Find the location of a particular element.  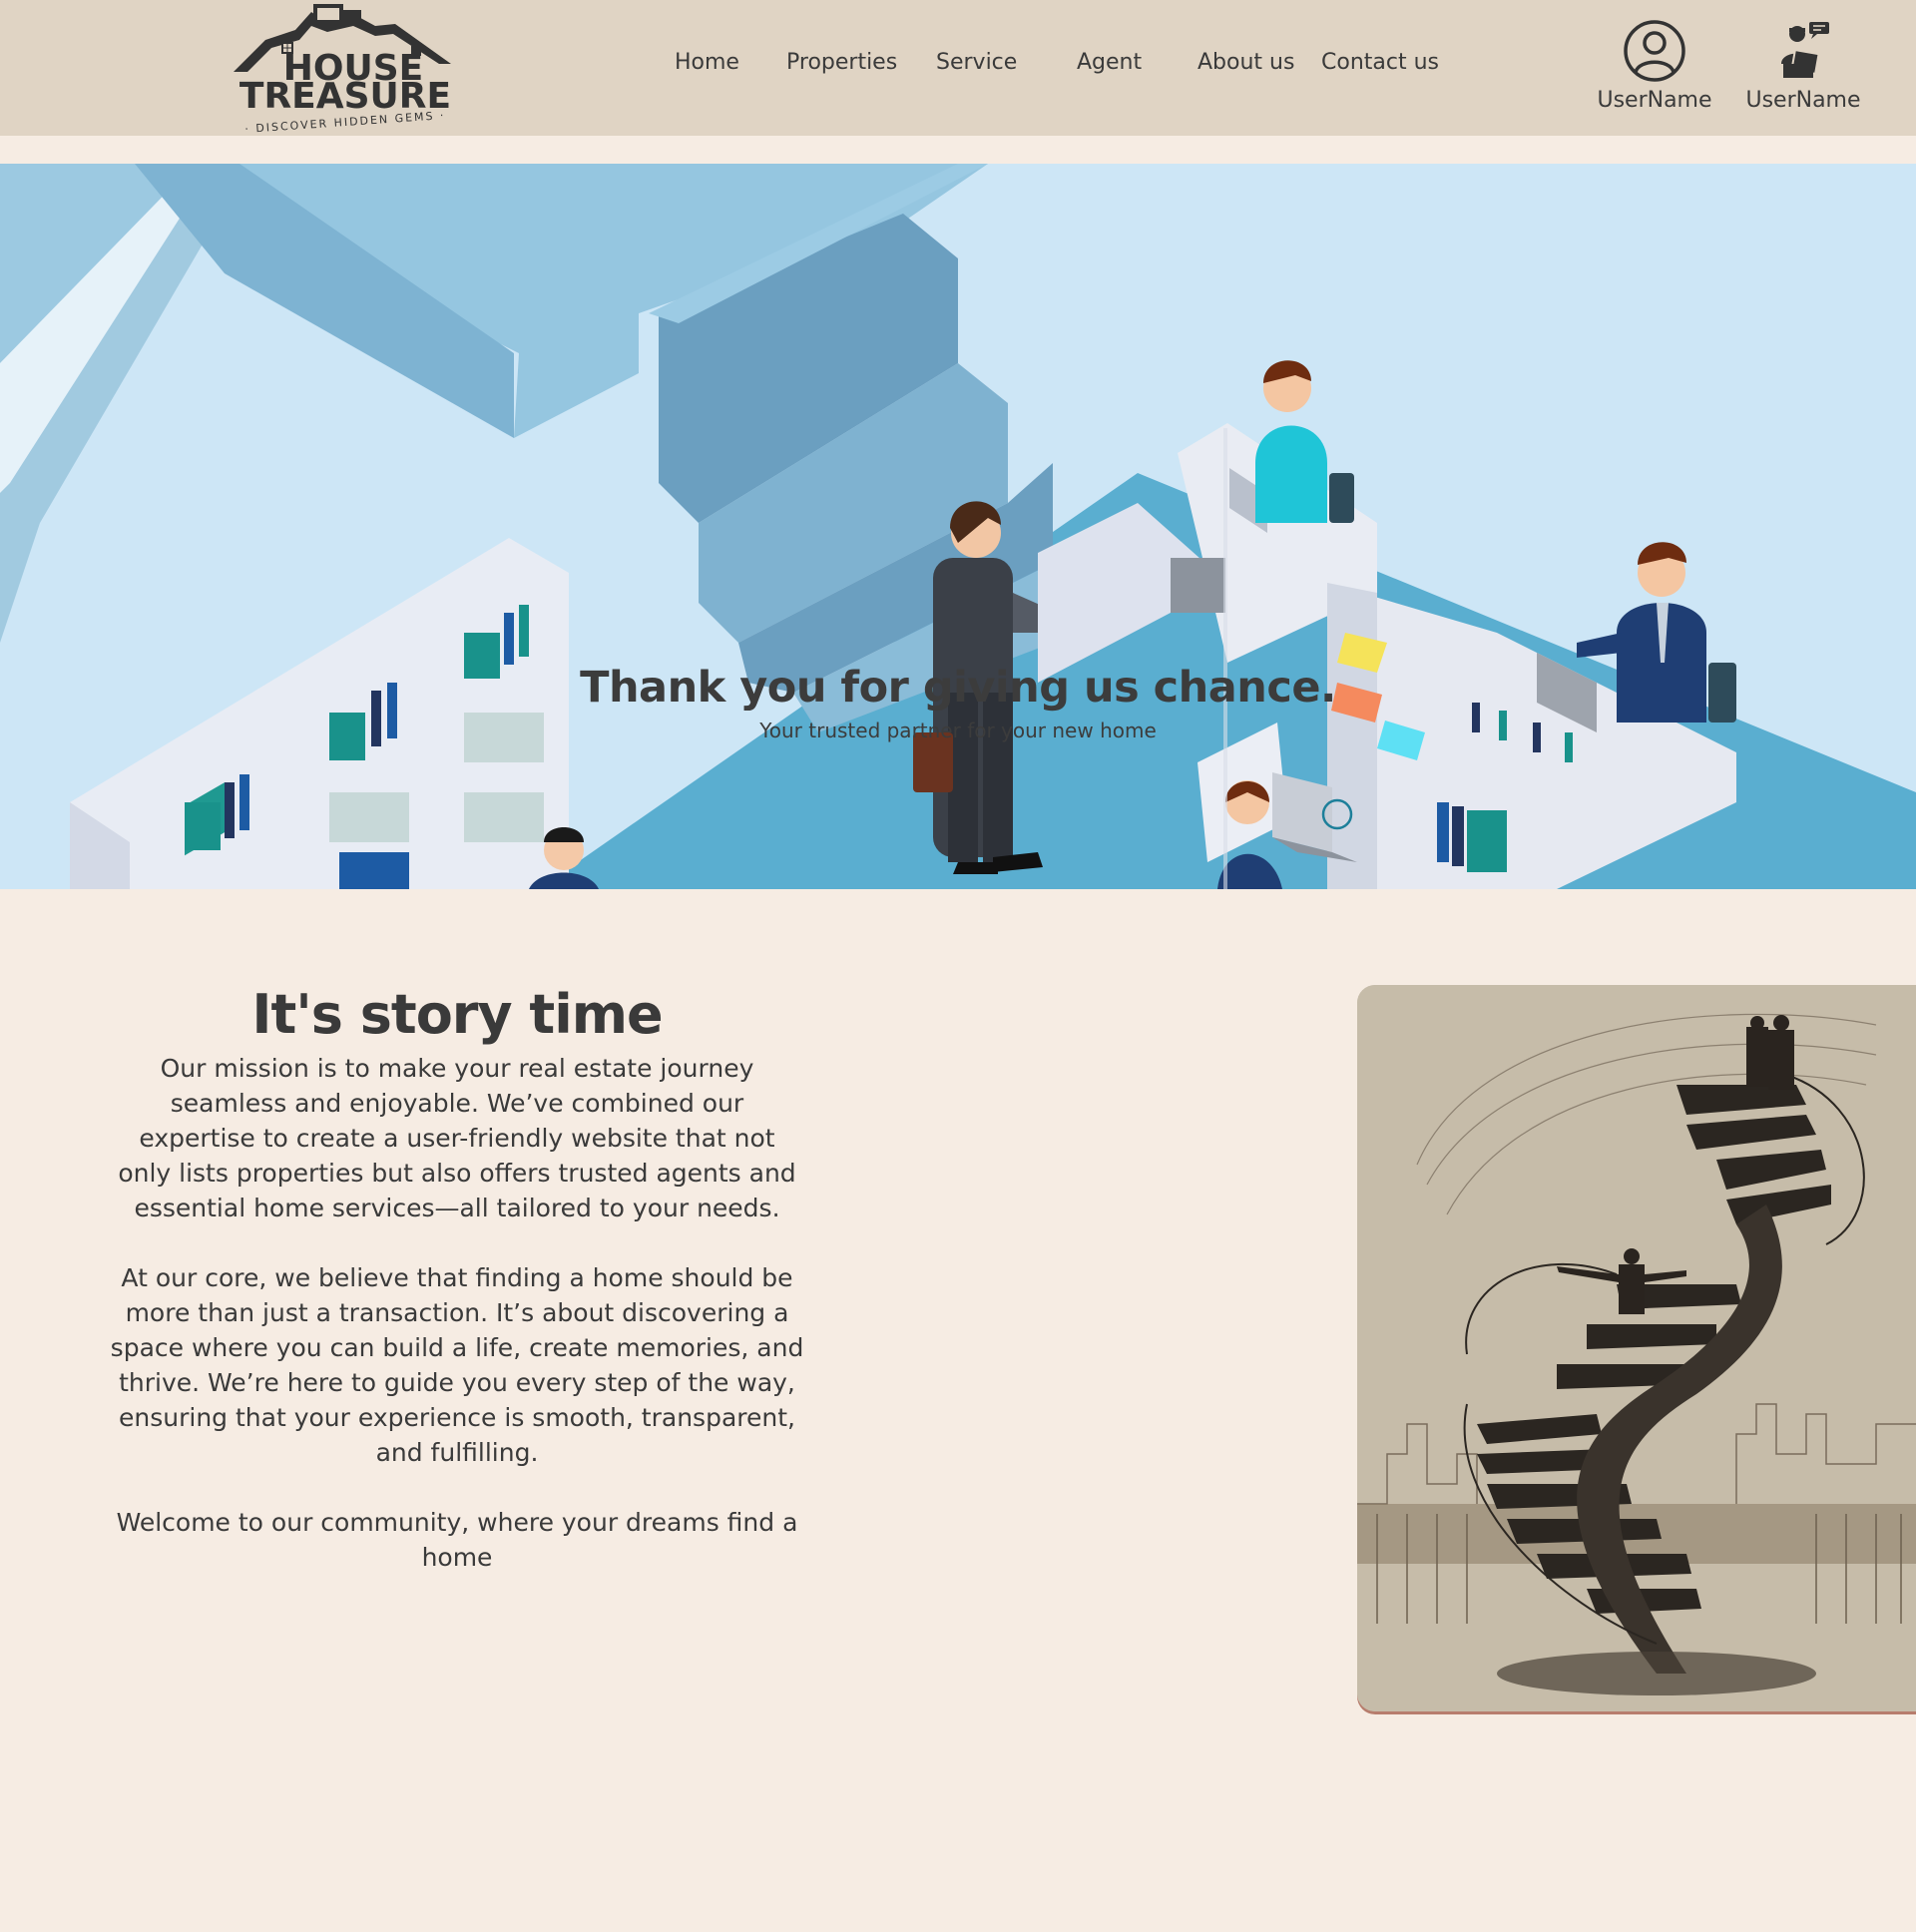

house-treasure-logo: HOUSE TREASURE · DISCOVER HIDDEN GEMS · is located at coordinates (343, 67).